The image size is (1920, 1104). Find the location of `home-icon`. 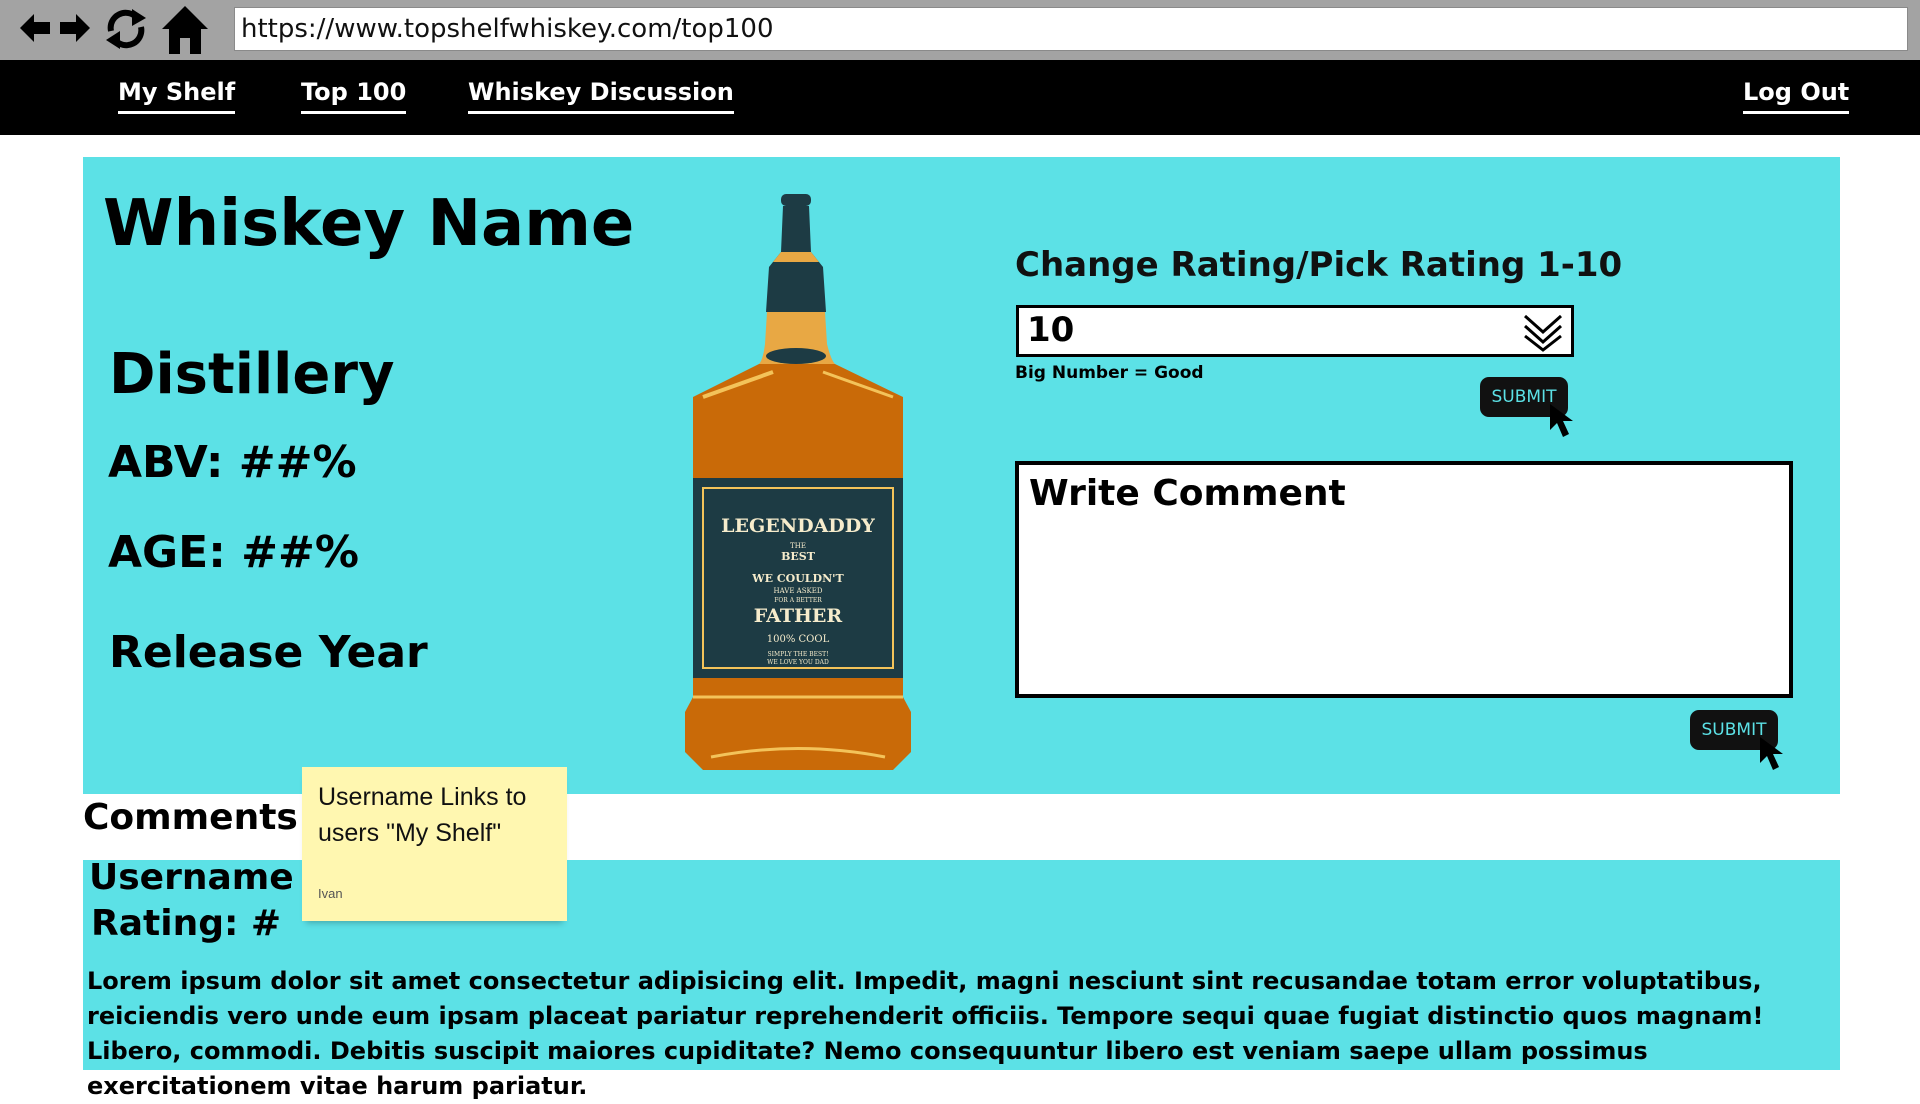

home-icon is located at coordinates (185, 30).